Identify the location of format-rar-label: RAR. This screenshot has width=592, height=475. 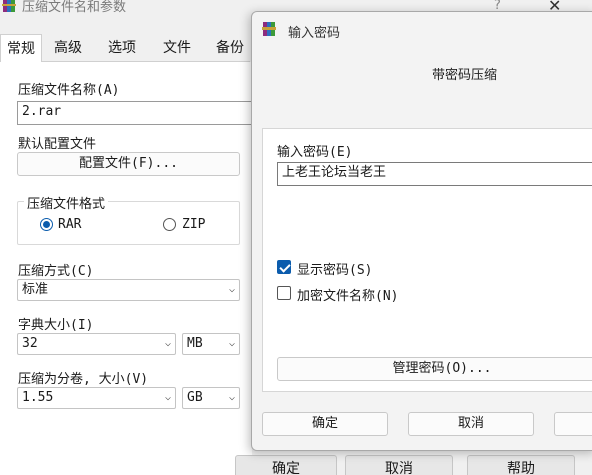
(70, 224).